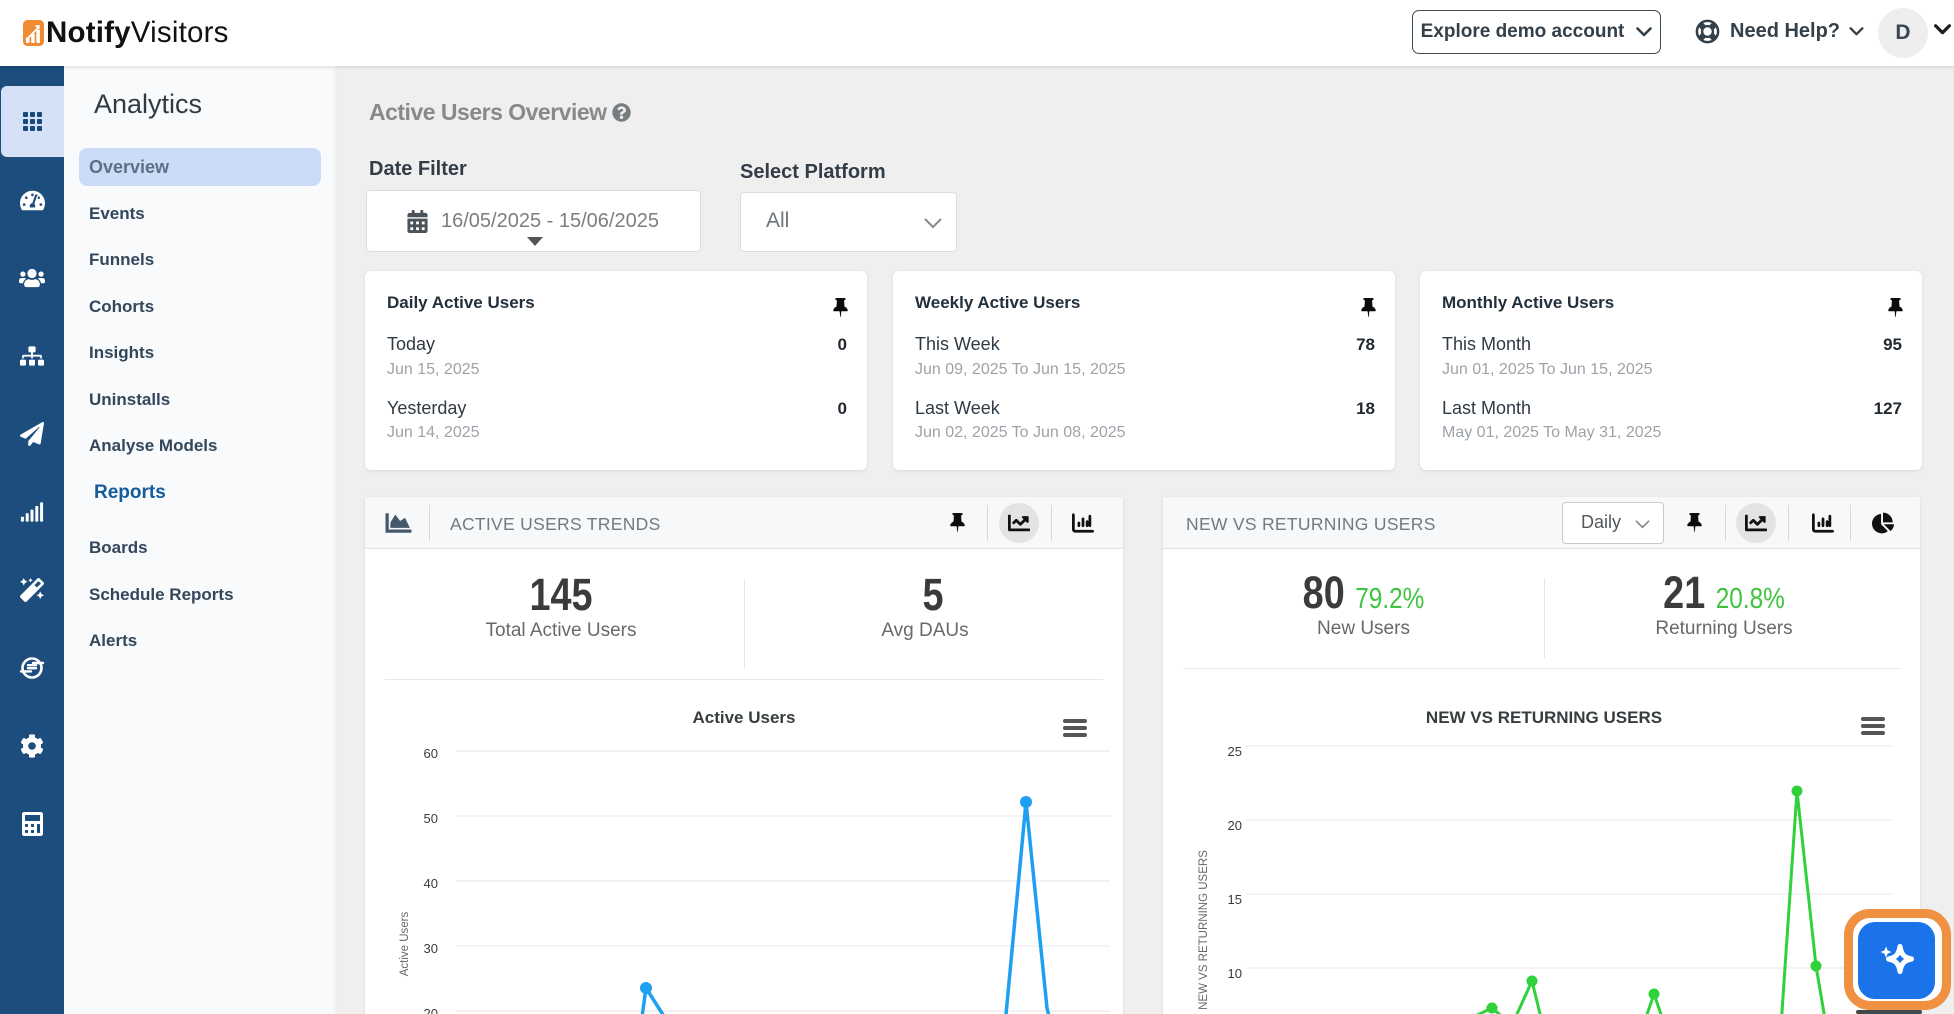 This screenshot has width=1954, height=1014. I want to click on svg-text: 10, so click(1235, 973).